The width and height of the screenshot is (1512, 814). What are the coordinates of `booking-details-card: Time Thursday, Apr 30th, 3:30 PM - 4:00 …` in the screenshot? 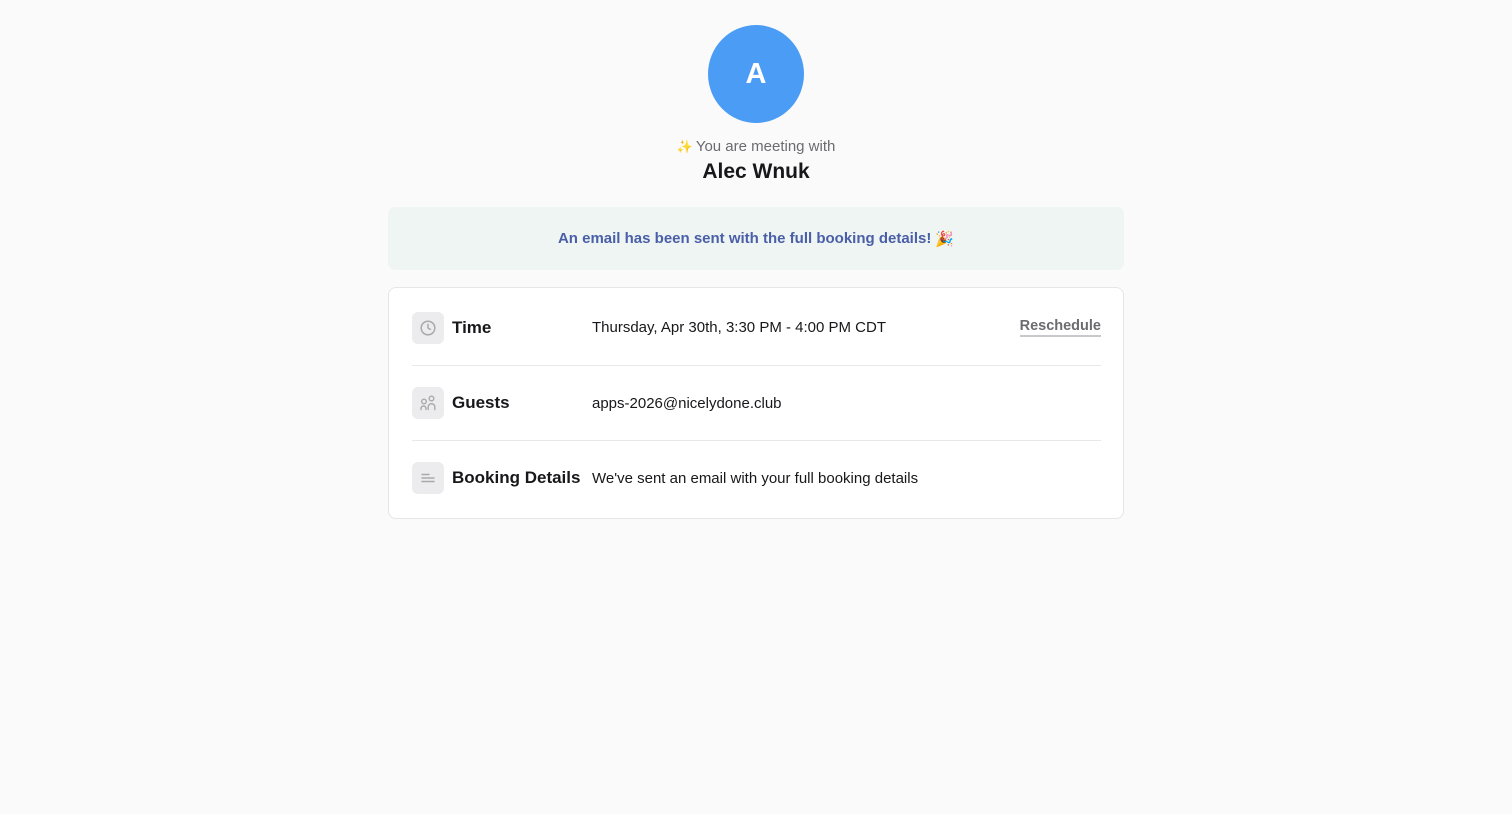 It's located at (756, 403).